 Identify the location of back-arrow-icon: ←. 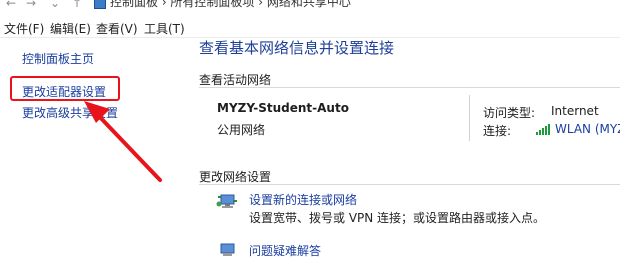
(11, 5).